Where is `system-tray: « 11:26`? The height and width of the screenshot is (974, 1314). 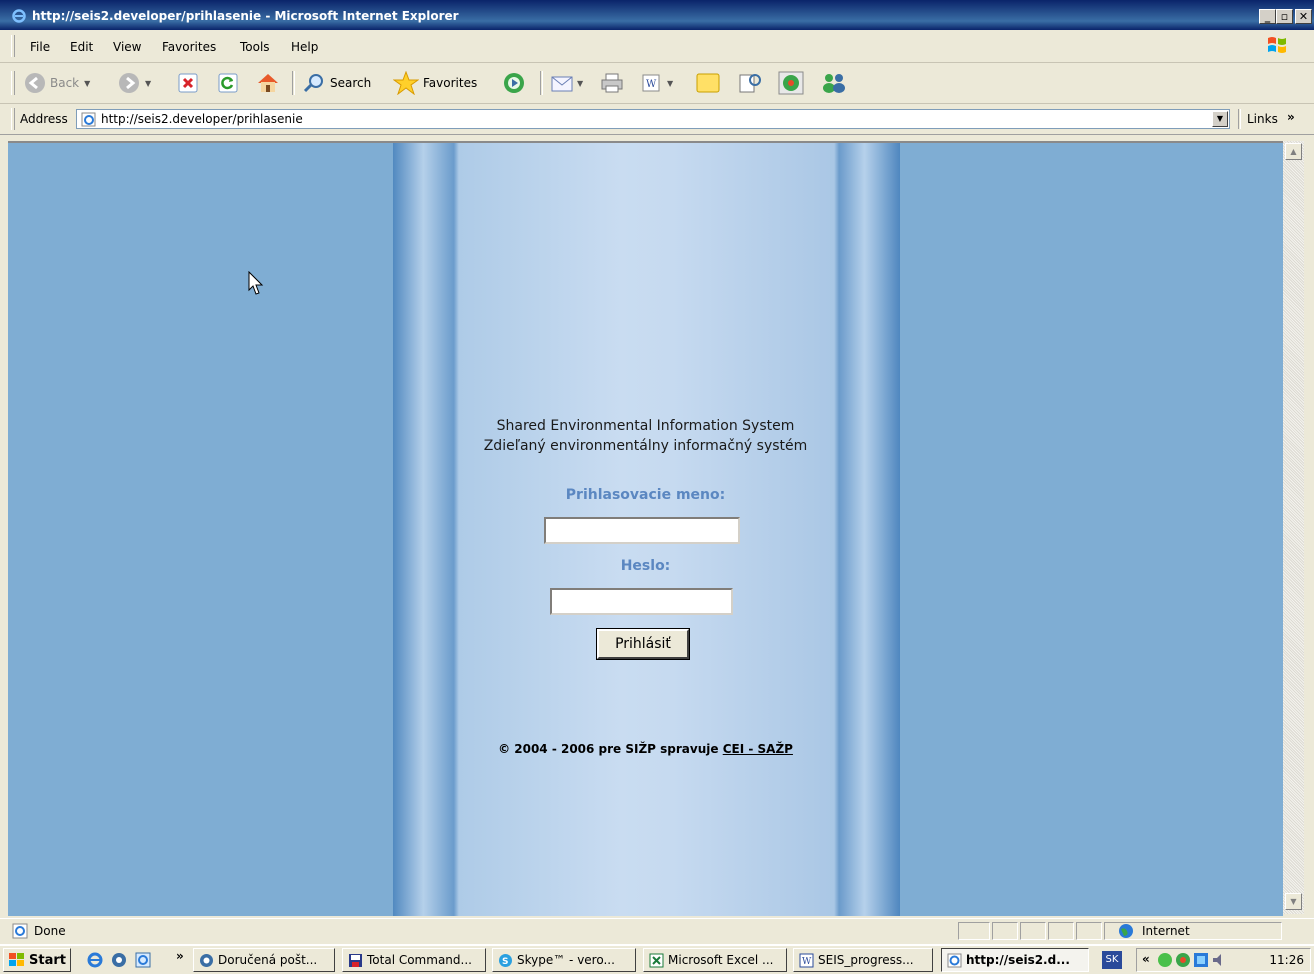
system-tray: « 11:26 is located at coordinates (1223, 960).